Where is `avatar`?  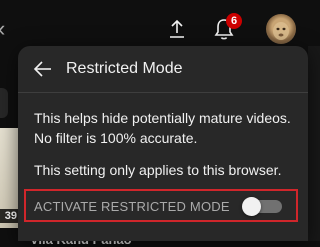 avatar is located at coordinates (281, 29).